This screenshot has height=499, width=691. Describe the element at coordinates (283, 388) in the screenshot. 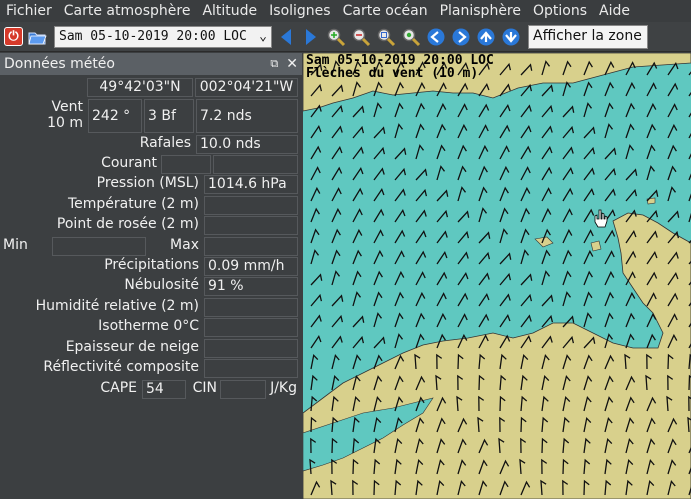

I see `jkg-unit-label: J/Kg` at that location.